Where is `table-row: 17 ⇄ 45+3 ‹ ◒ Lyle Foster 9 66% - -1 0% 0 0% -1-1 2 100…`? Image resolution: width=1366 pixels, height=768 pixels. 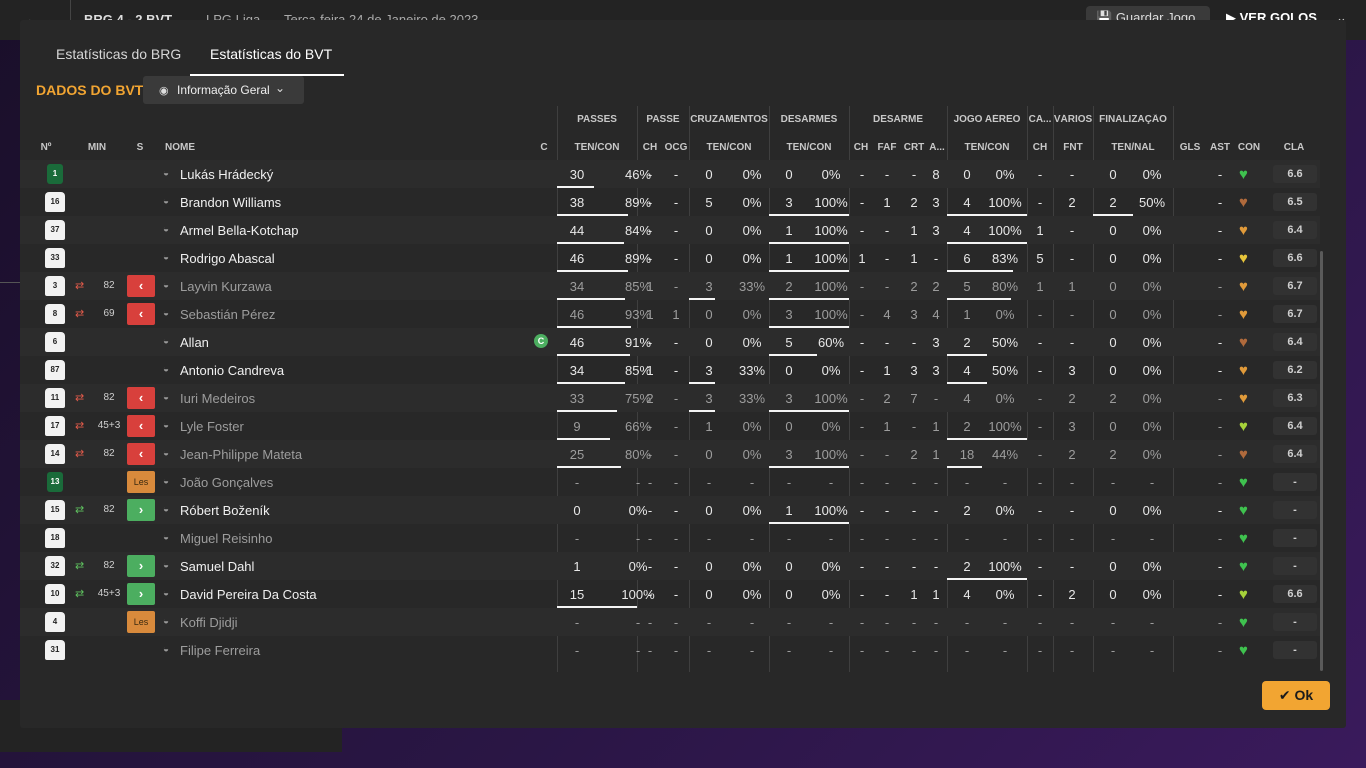 table-row: 17 ⇄ 45+3 ‹ ◒ Lyle Foster 9 66% - -1 0% 0 0% -1-1 2 100… is located at coordinates (670, 426).